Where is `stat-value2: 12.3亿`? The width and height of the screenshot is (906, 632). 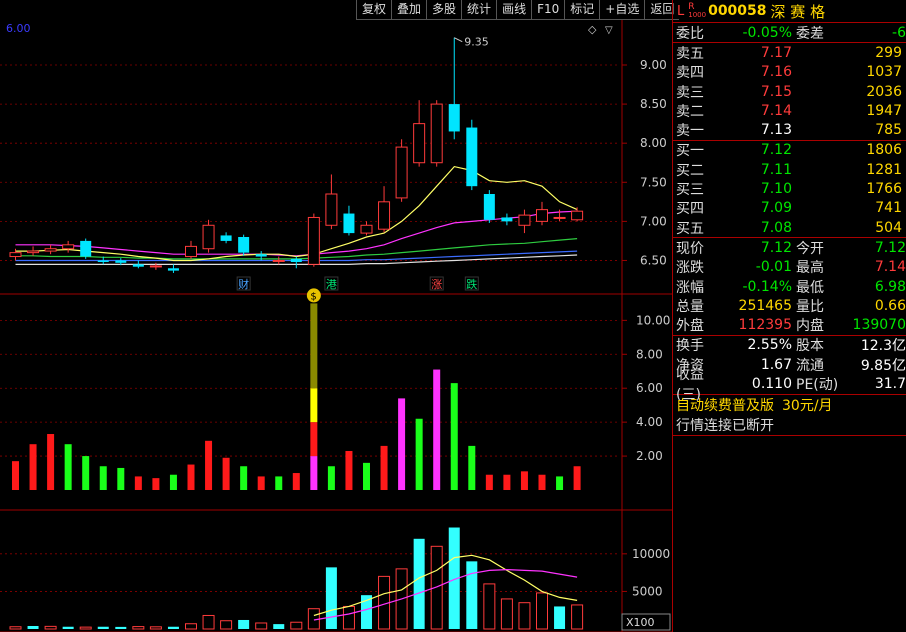
stat-value2: 12.3亿 is located at coordinates (883, 346).